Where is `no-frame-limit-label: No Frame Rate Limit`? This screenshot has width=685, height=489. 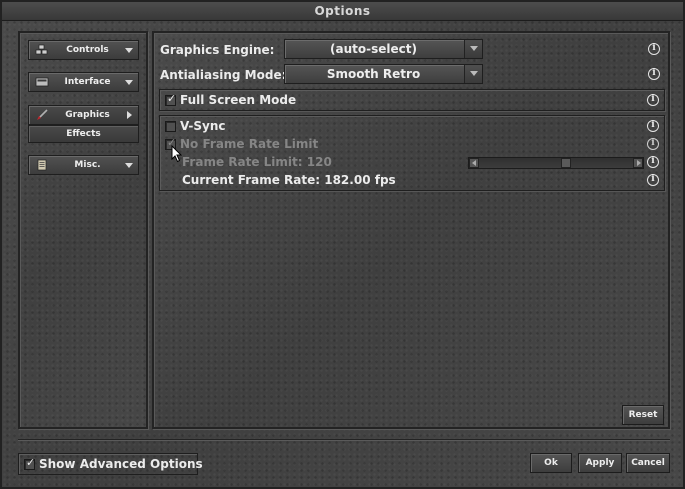
no-frame-limit-label: No Frame Rate Limit is located at coordinates (249, 144).